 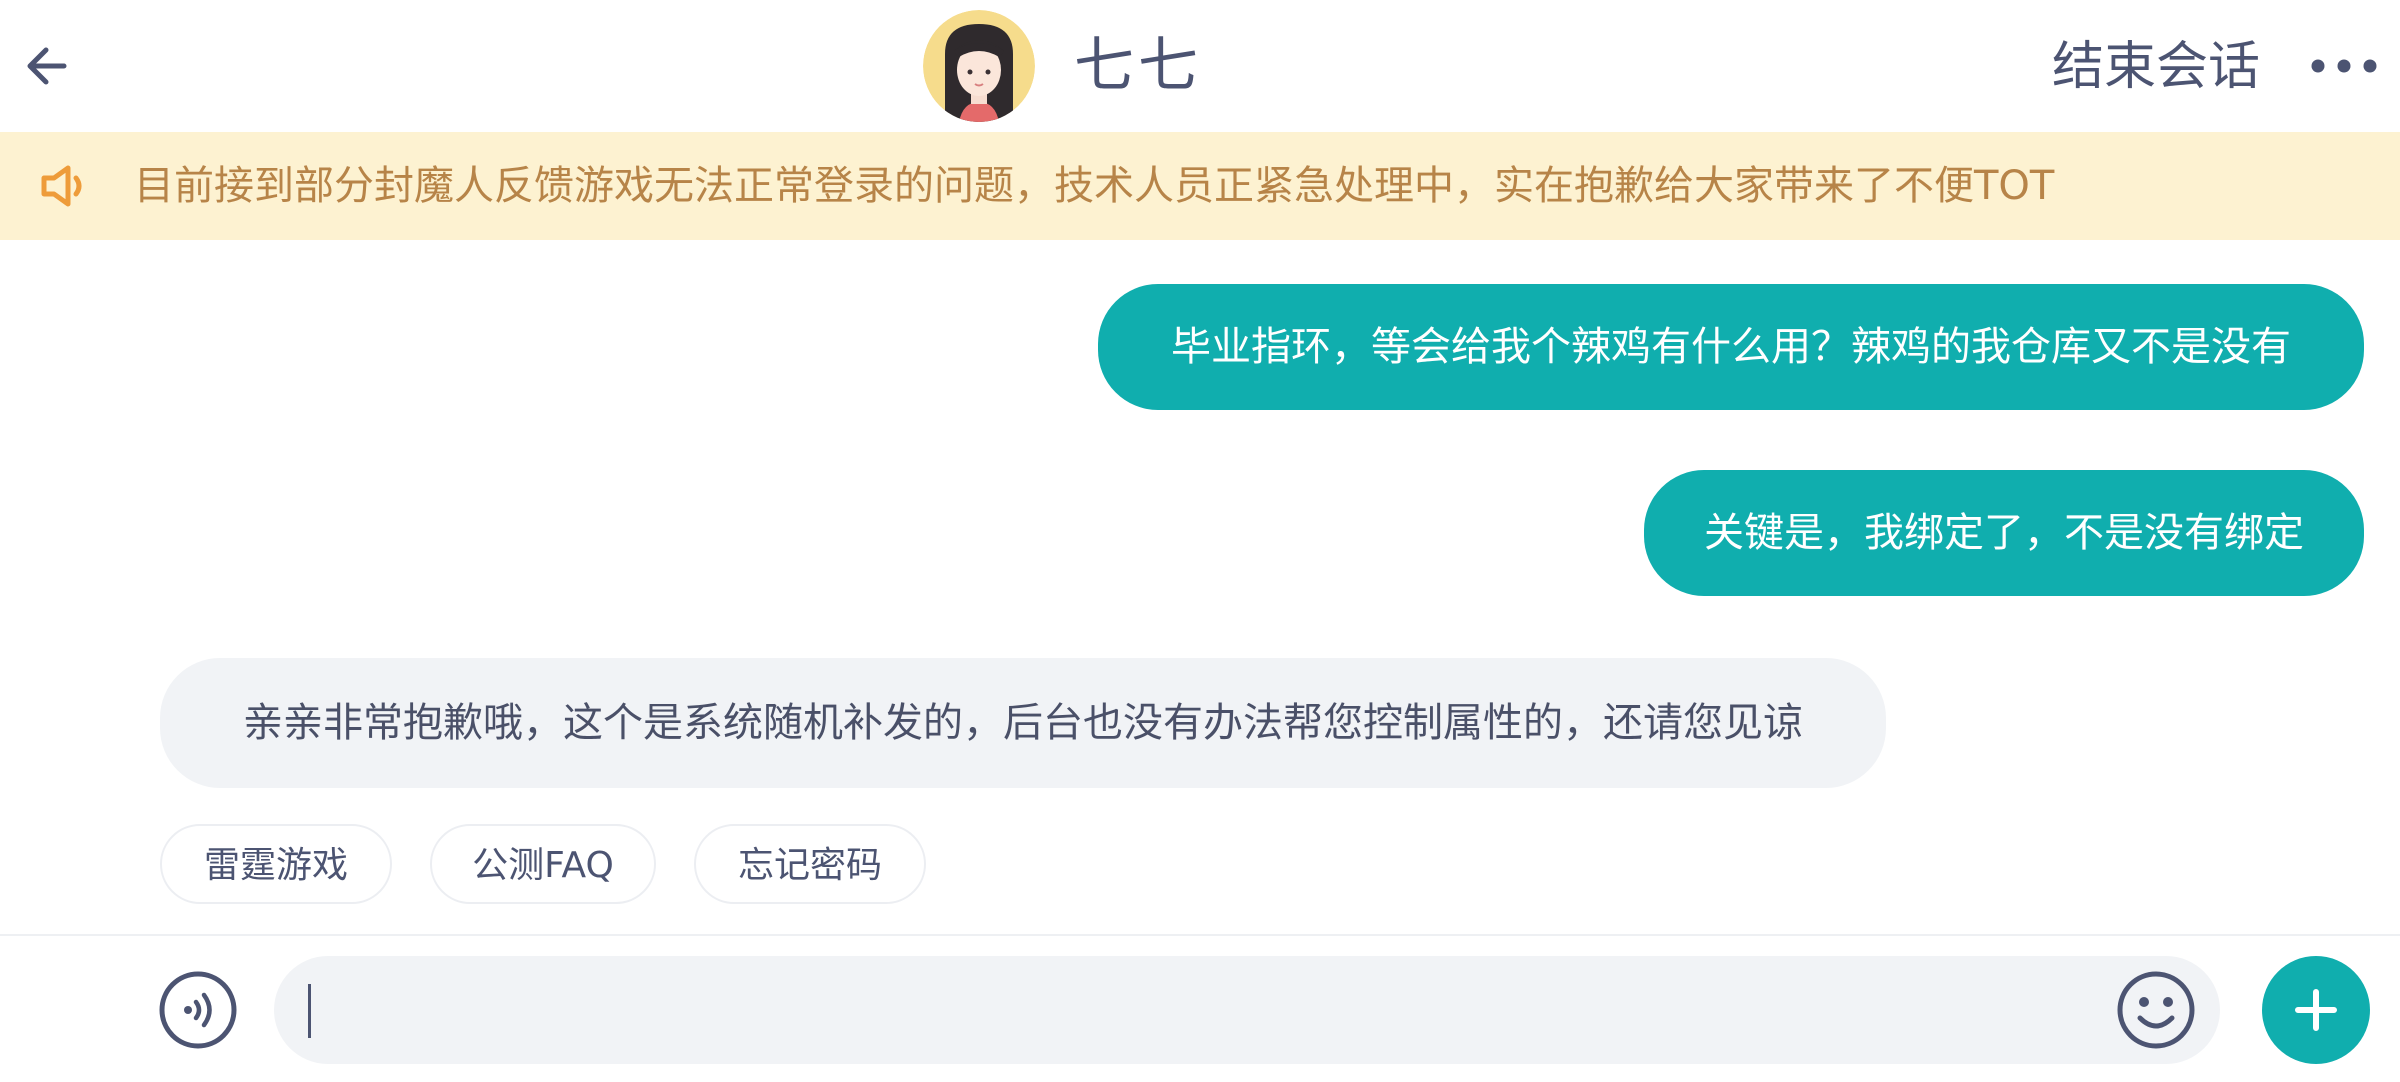 I want to click on plus-icon, so click(x=2316, y=1010).